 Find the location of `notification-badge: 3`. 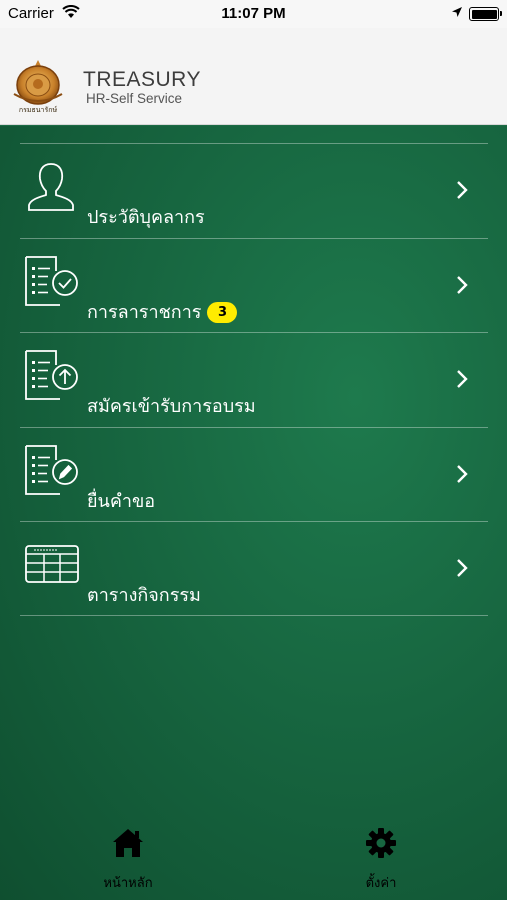

notification-badge: 3 is located at coordinates (222, 312).